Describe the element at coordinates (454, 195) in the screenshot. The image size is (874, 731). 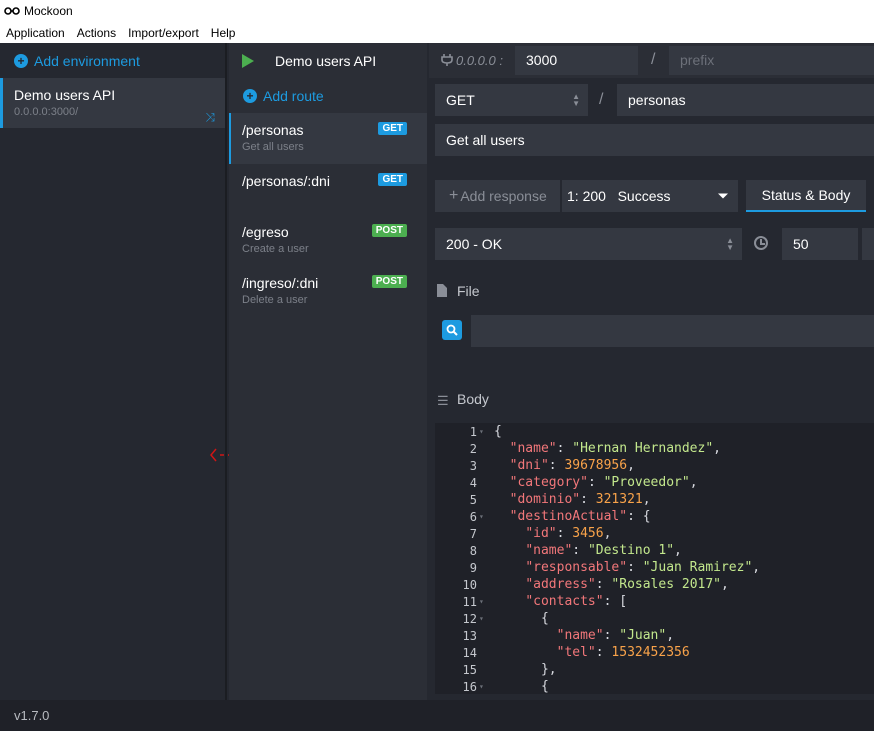
I see `add-response-icon: +` at that location.